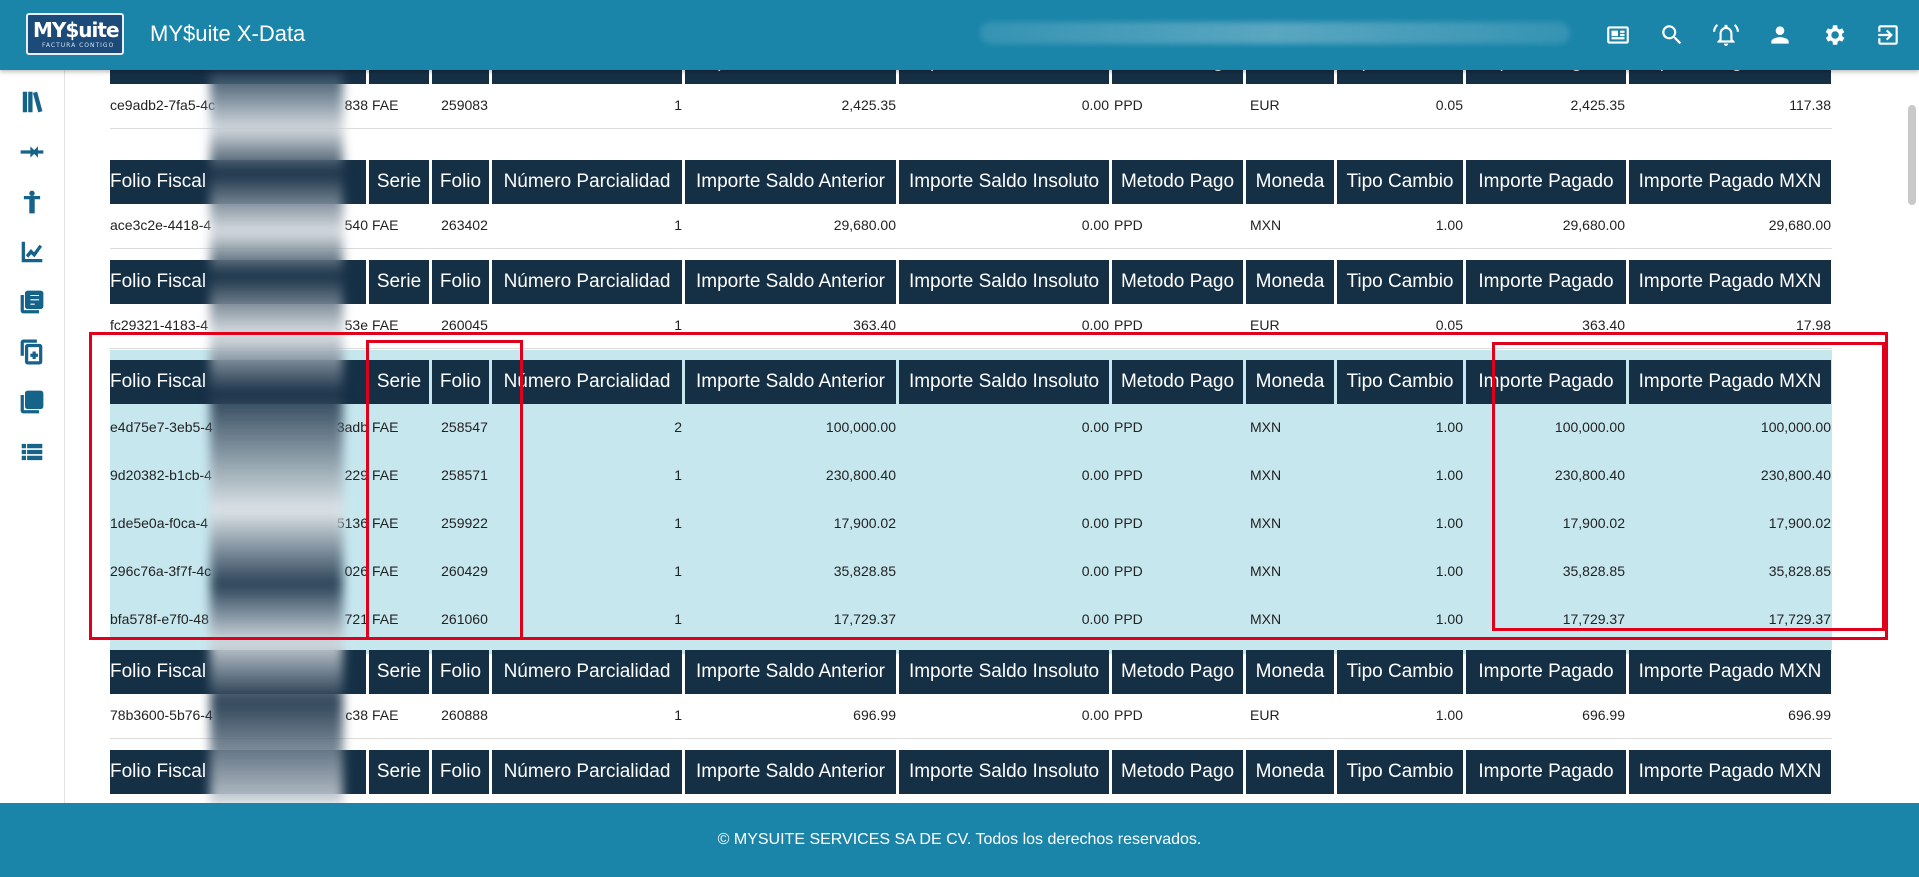 This screenshot has width=1919, height=877. I want to click on parcialidad-cell: 2, so click(678, 427).